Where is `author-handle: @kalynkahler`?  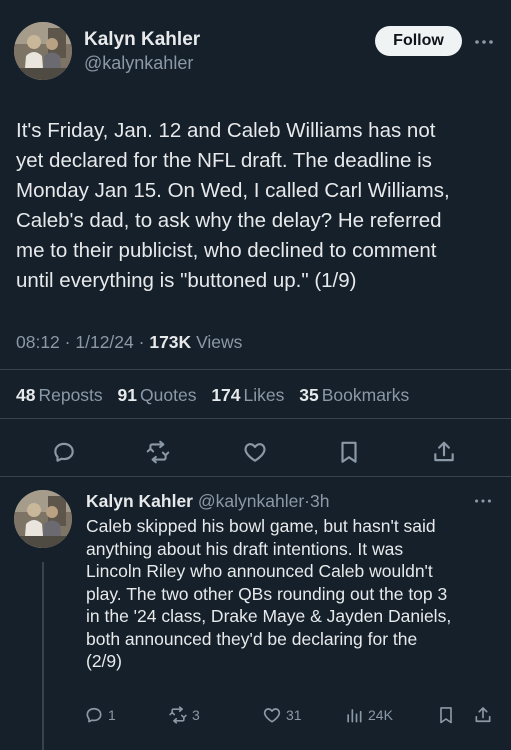
author-handle: @kalynkahler is located at coordinates (142, 63).